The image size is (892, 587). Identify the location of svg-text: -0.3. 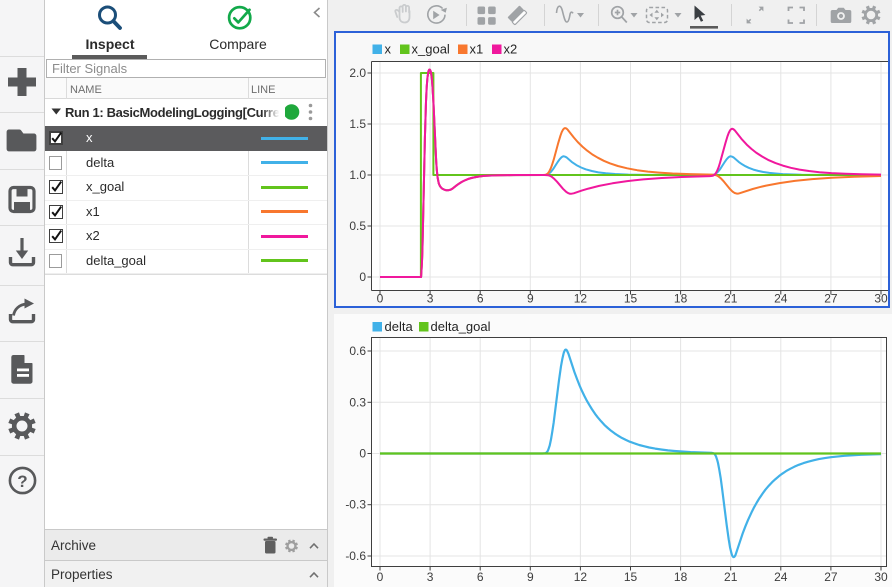
(355, 505).